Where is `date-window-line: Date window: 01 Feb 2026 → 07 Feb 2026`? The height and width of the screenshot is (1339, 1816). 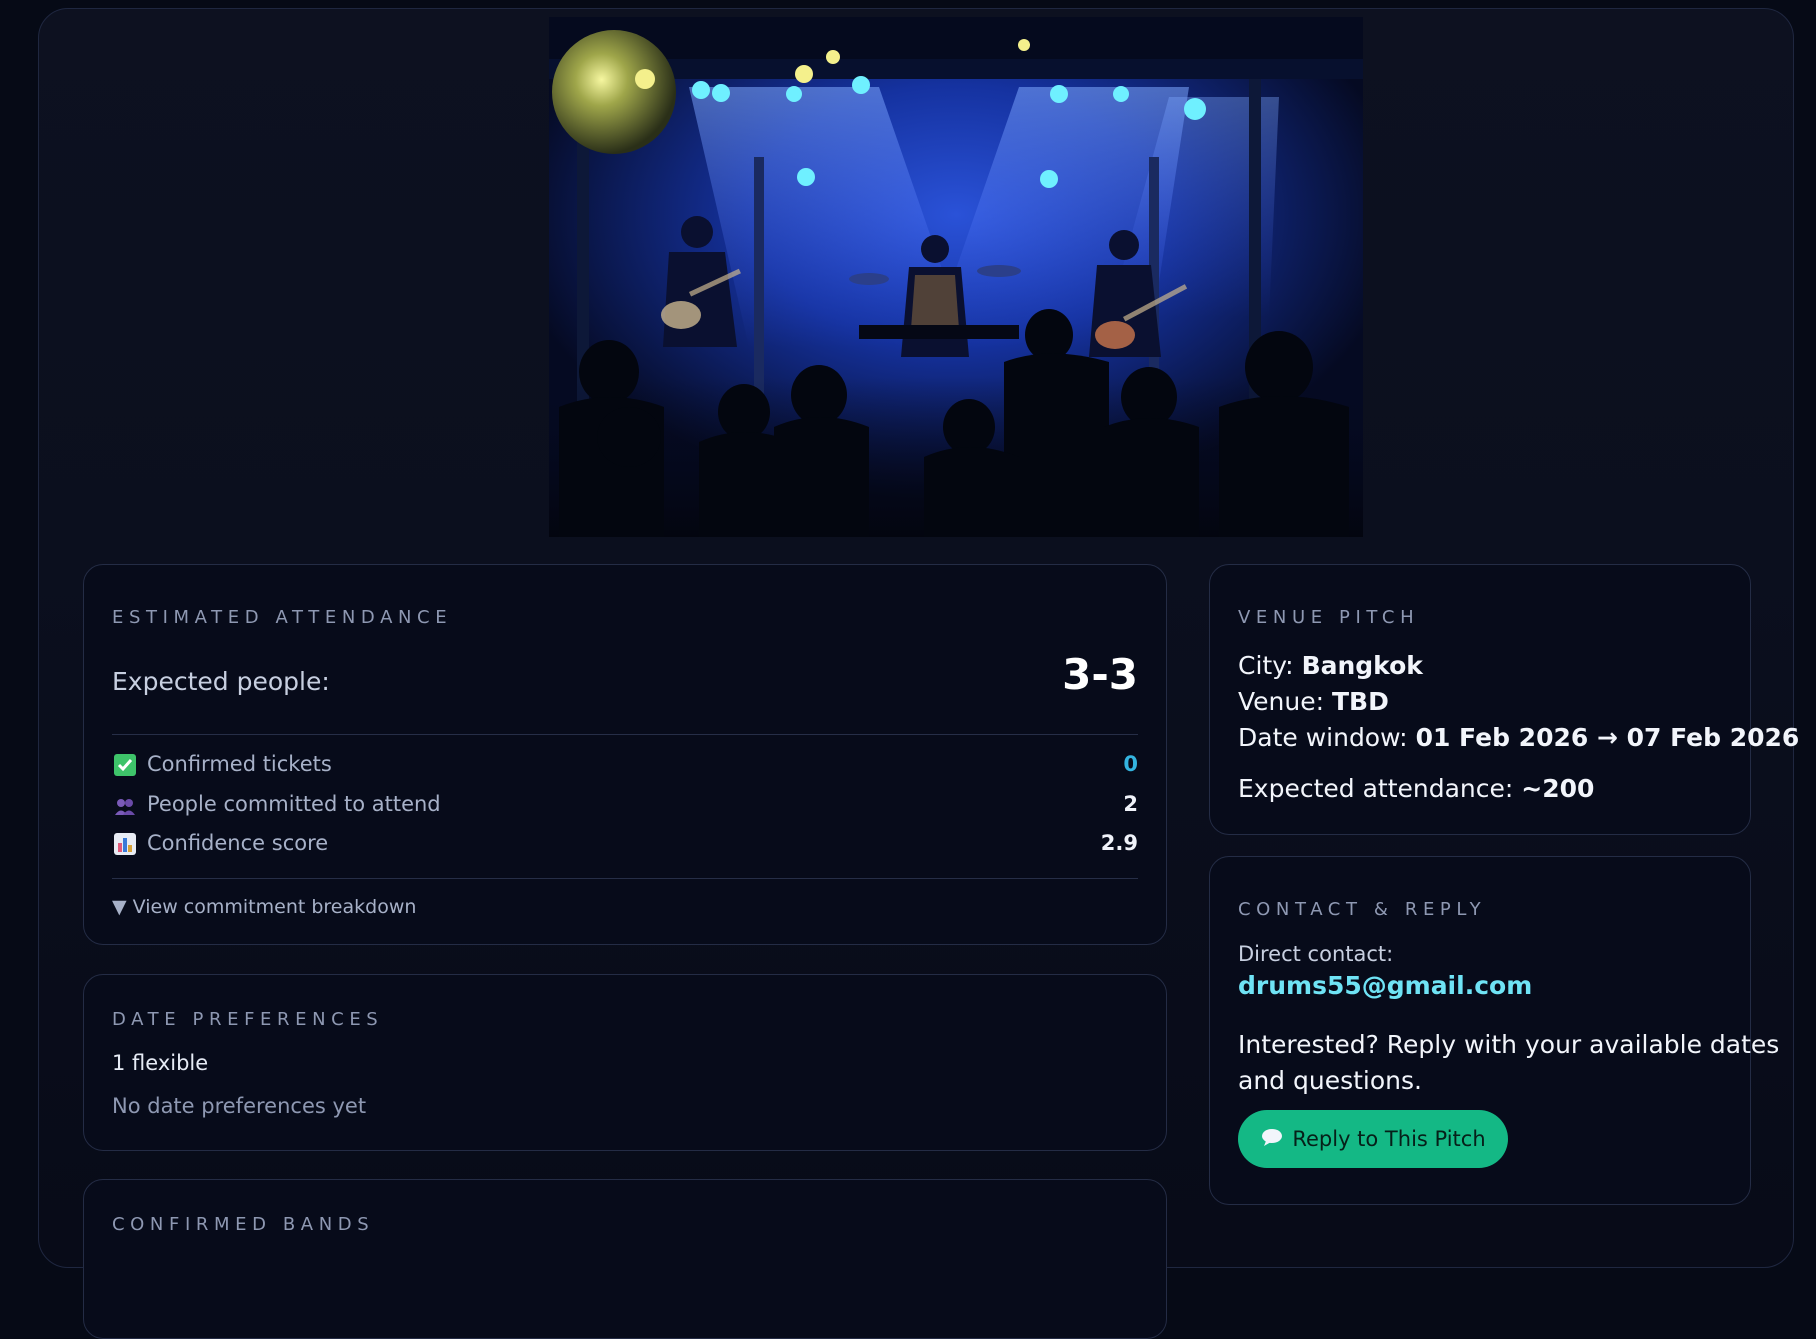
date-window-line: Date window: 01 Feb 2026 → 07 Feb 2026 is located at coordinates (1518, 737).